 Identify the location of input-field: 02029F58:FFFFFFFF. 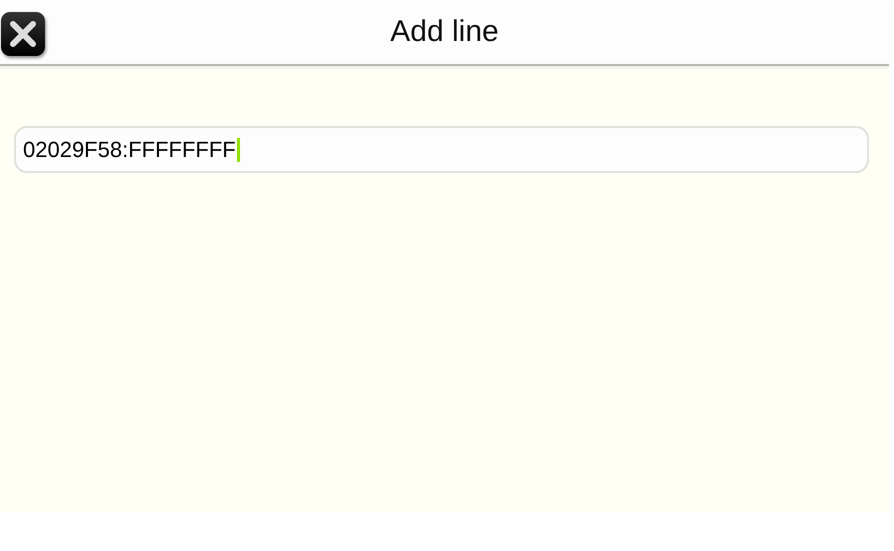
(441, 149).